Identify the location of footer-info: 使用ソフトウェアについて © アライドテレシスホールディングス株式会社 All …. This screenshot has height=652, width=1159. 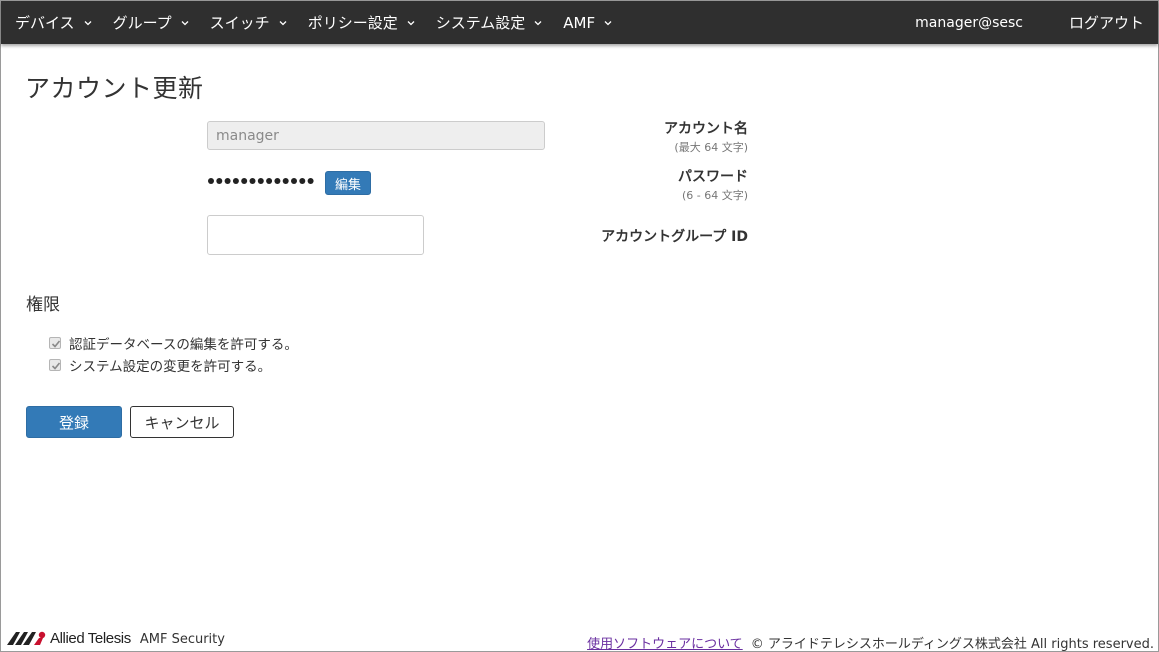
(870, 642).